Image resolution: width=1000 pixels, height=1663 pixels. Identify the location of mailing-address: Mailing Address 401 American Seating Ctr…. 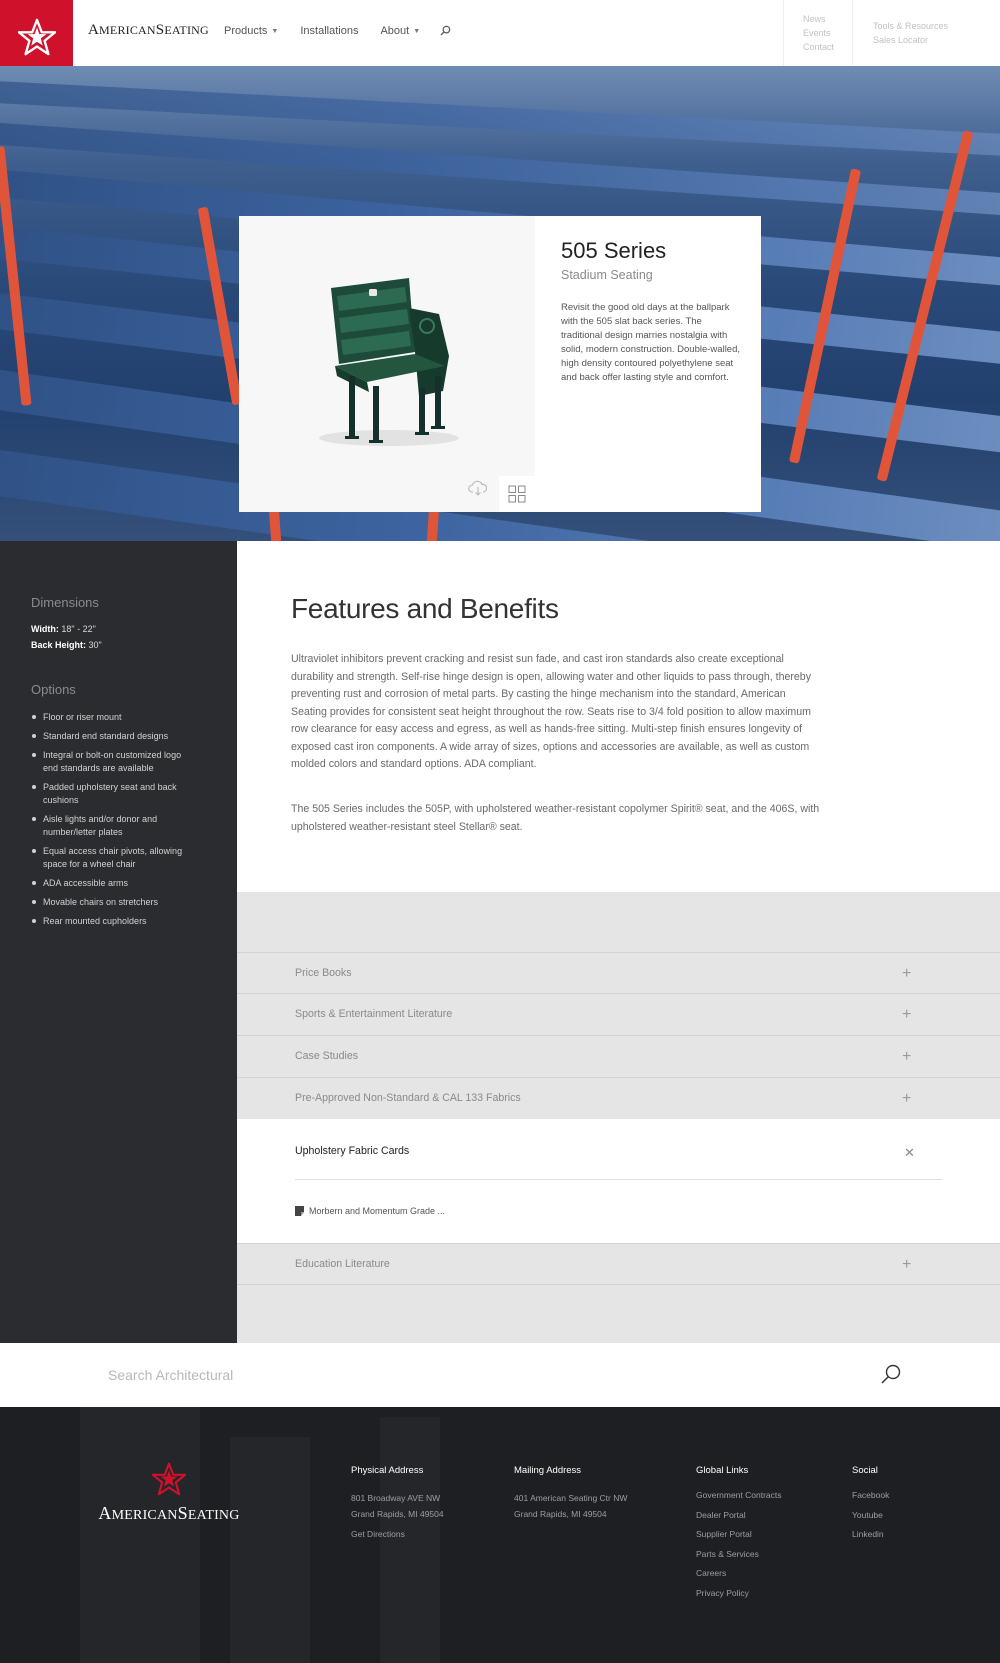
(570, 1493).